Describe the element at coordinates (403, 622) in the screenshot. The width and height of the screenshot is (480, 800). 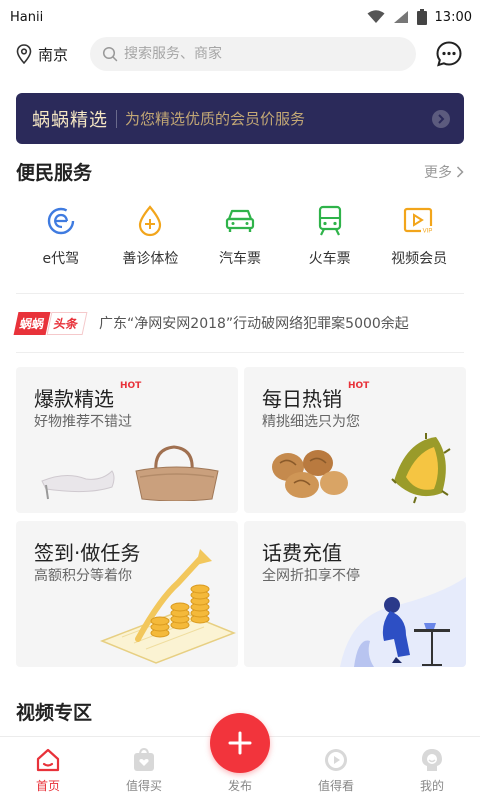
I see `woman-with-phone-image` at that location.